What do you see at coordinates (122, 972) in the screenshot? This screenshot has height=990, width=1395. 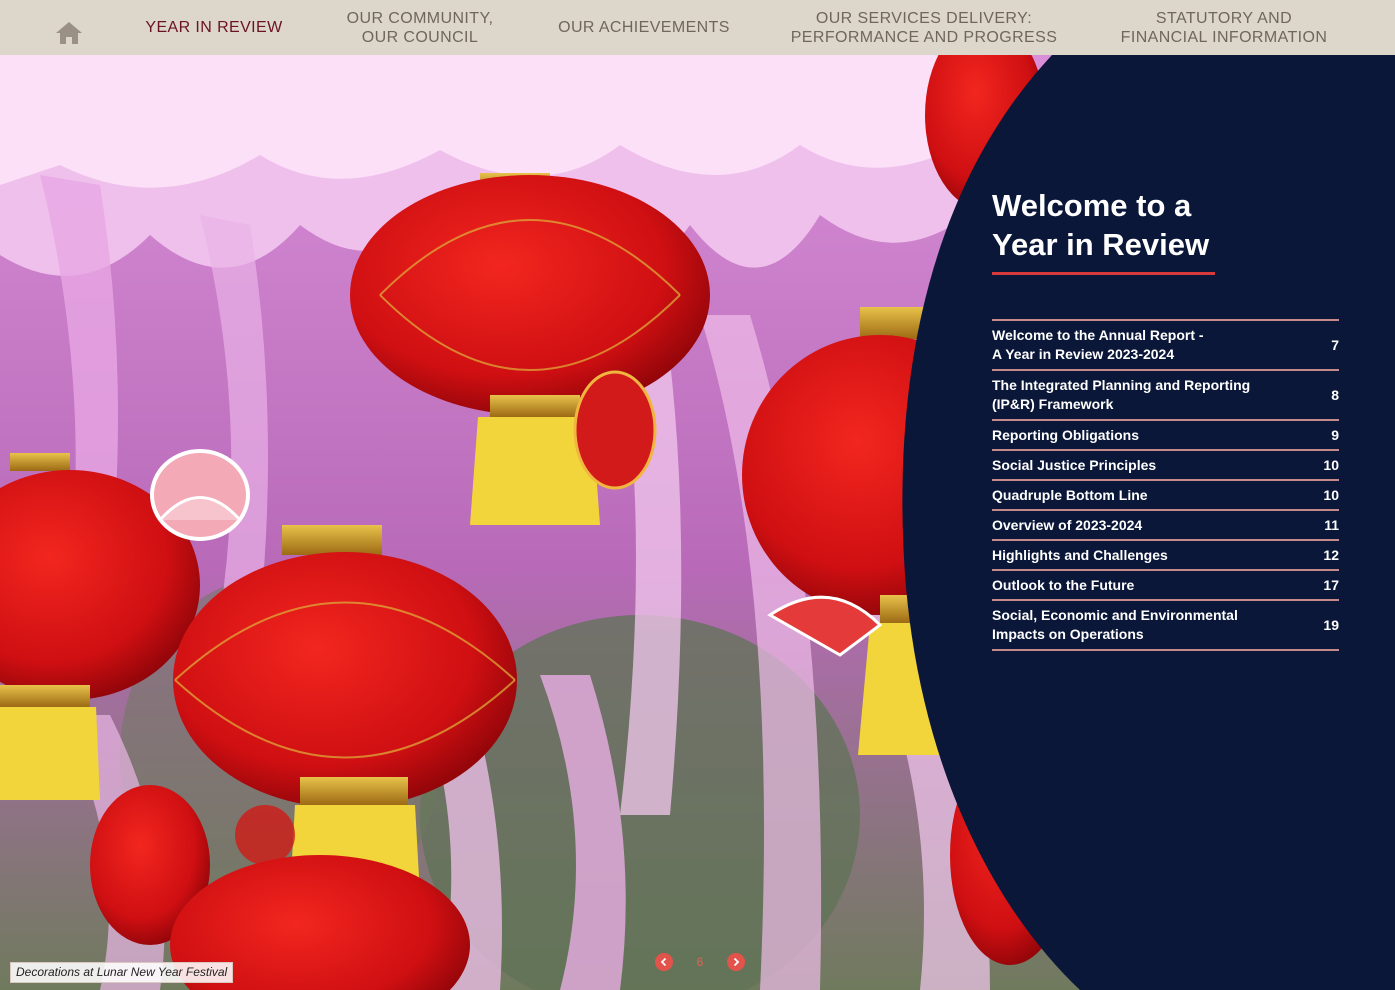 I see `photo-caption: Decorations at Lunar New Year Festival` at bounding box center [122, 972].